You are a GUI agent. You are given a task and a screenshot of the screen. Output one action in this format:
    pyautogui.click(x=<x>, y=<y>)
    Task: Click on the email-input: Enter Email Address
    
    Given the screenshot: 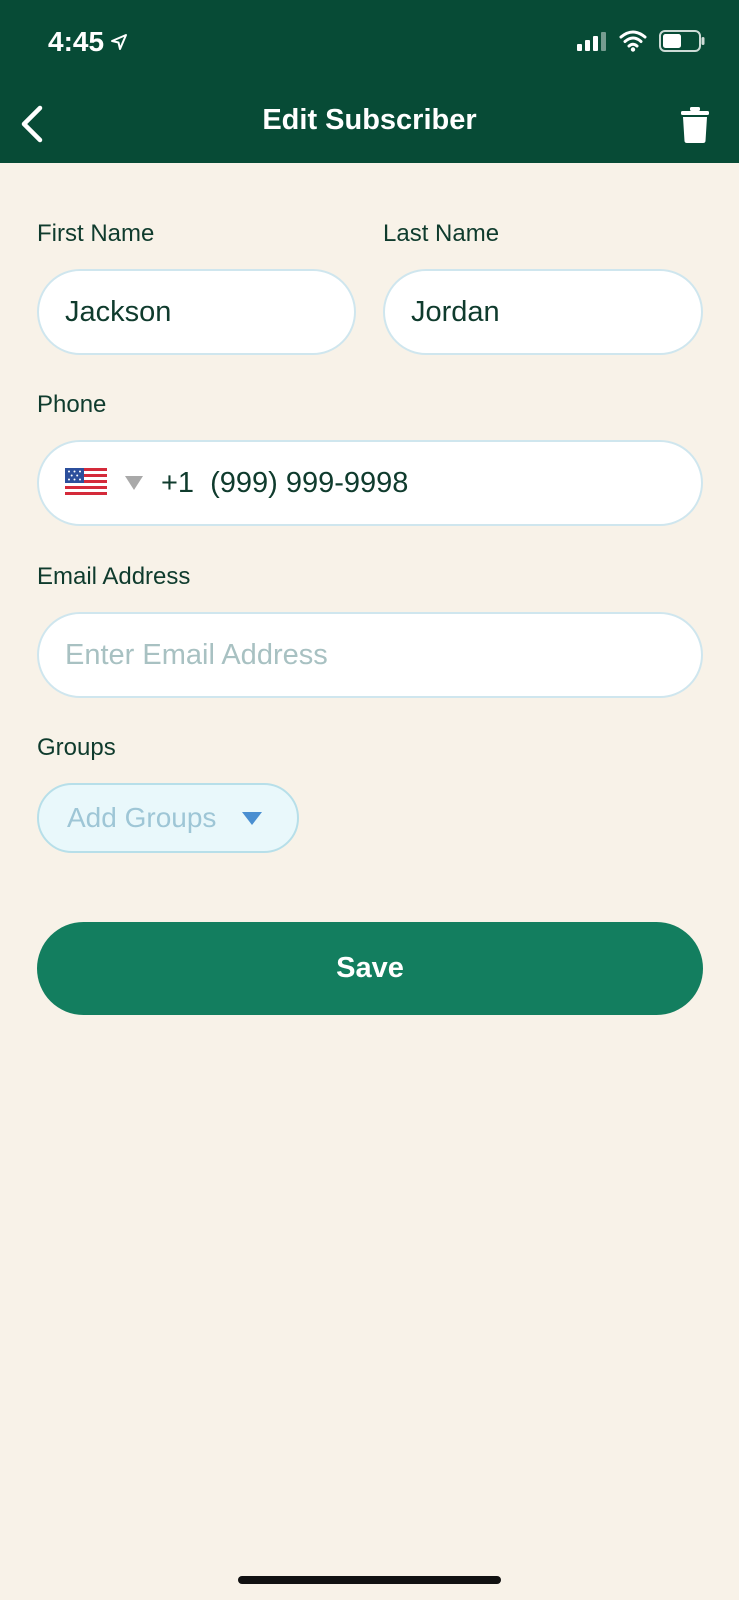 What is the action you would take?
    pyautogui.click(x=370, y=655)
    